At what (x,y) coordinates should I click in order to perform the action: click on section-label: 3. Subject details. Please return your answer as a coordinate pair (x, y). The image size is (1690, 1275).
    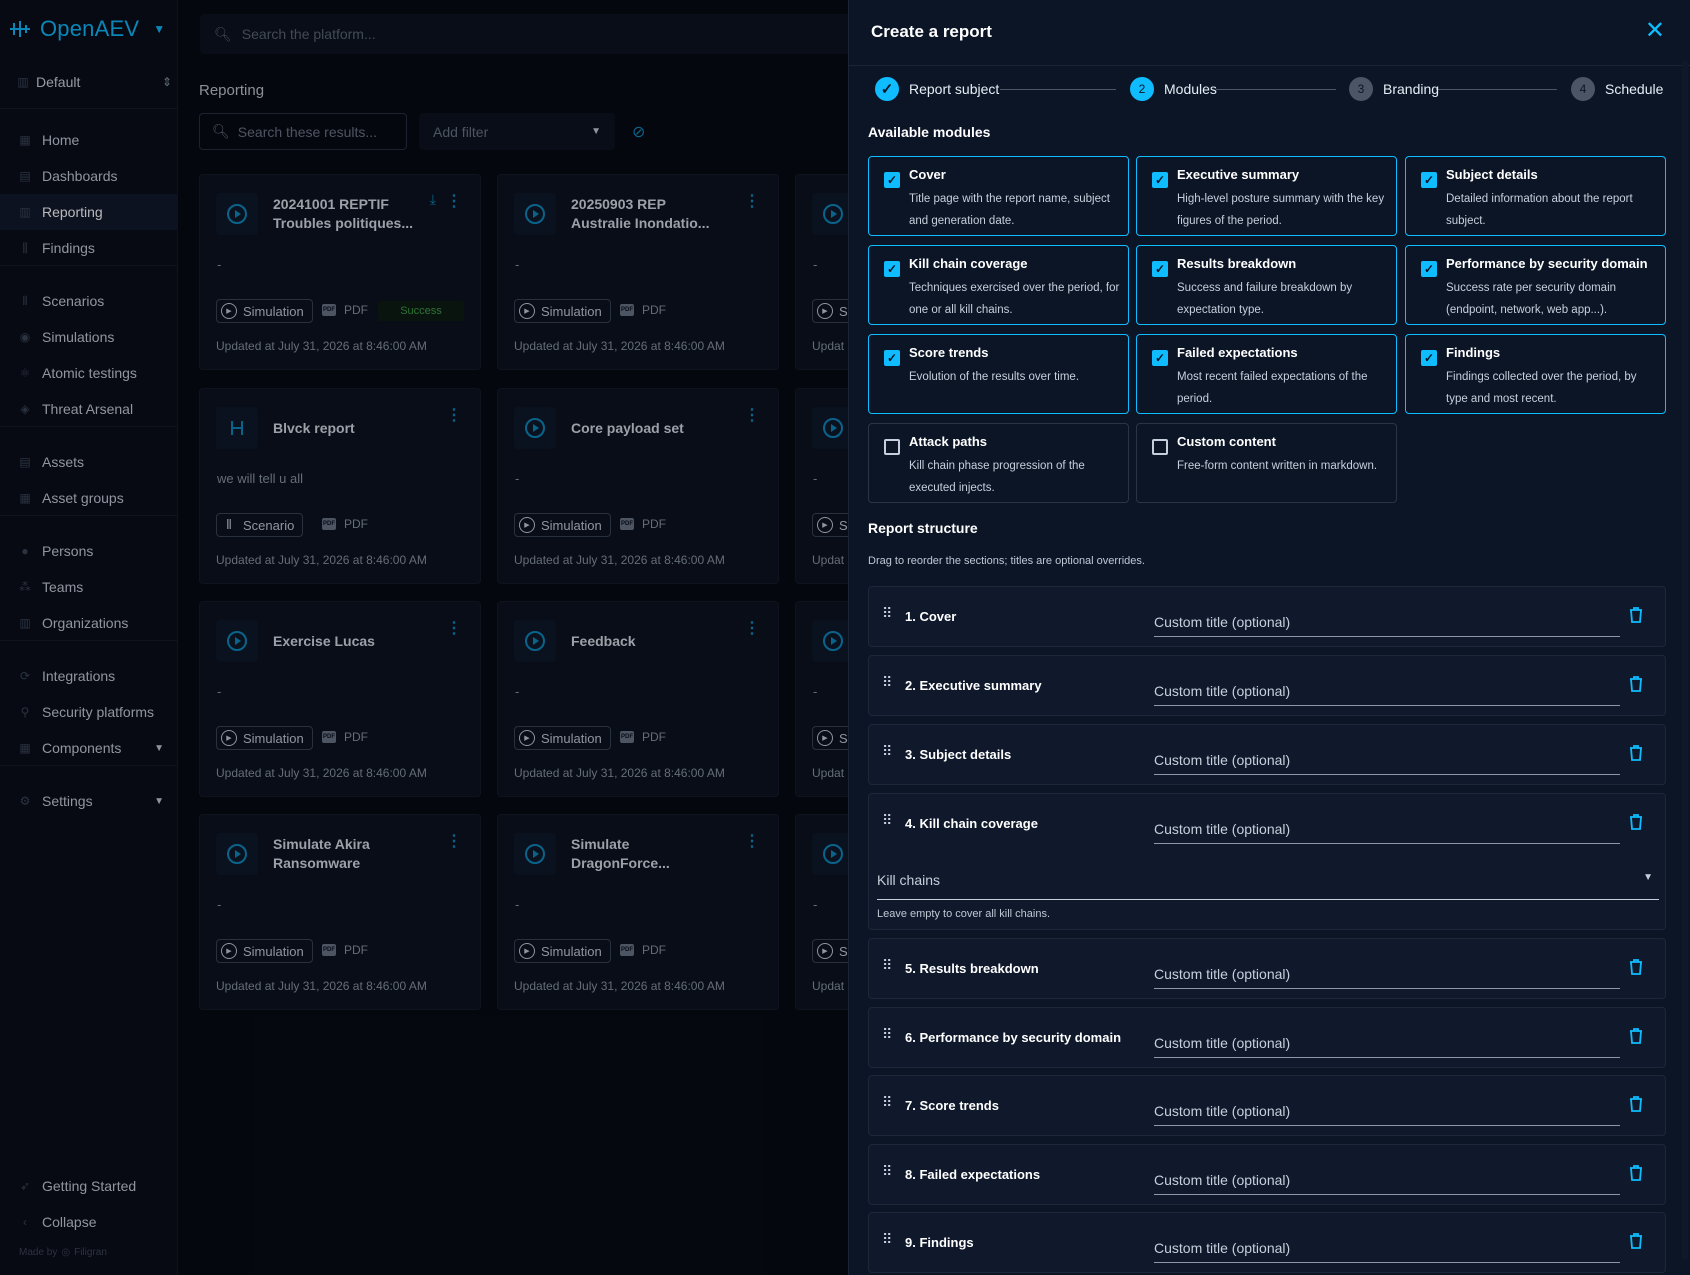
    Looking at the image, I should click on (958, 754).